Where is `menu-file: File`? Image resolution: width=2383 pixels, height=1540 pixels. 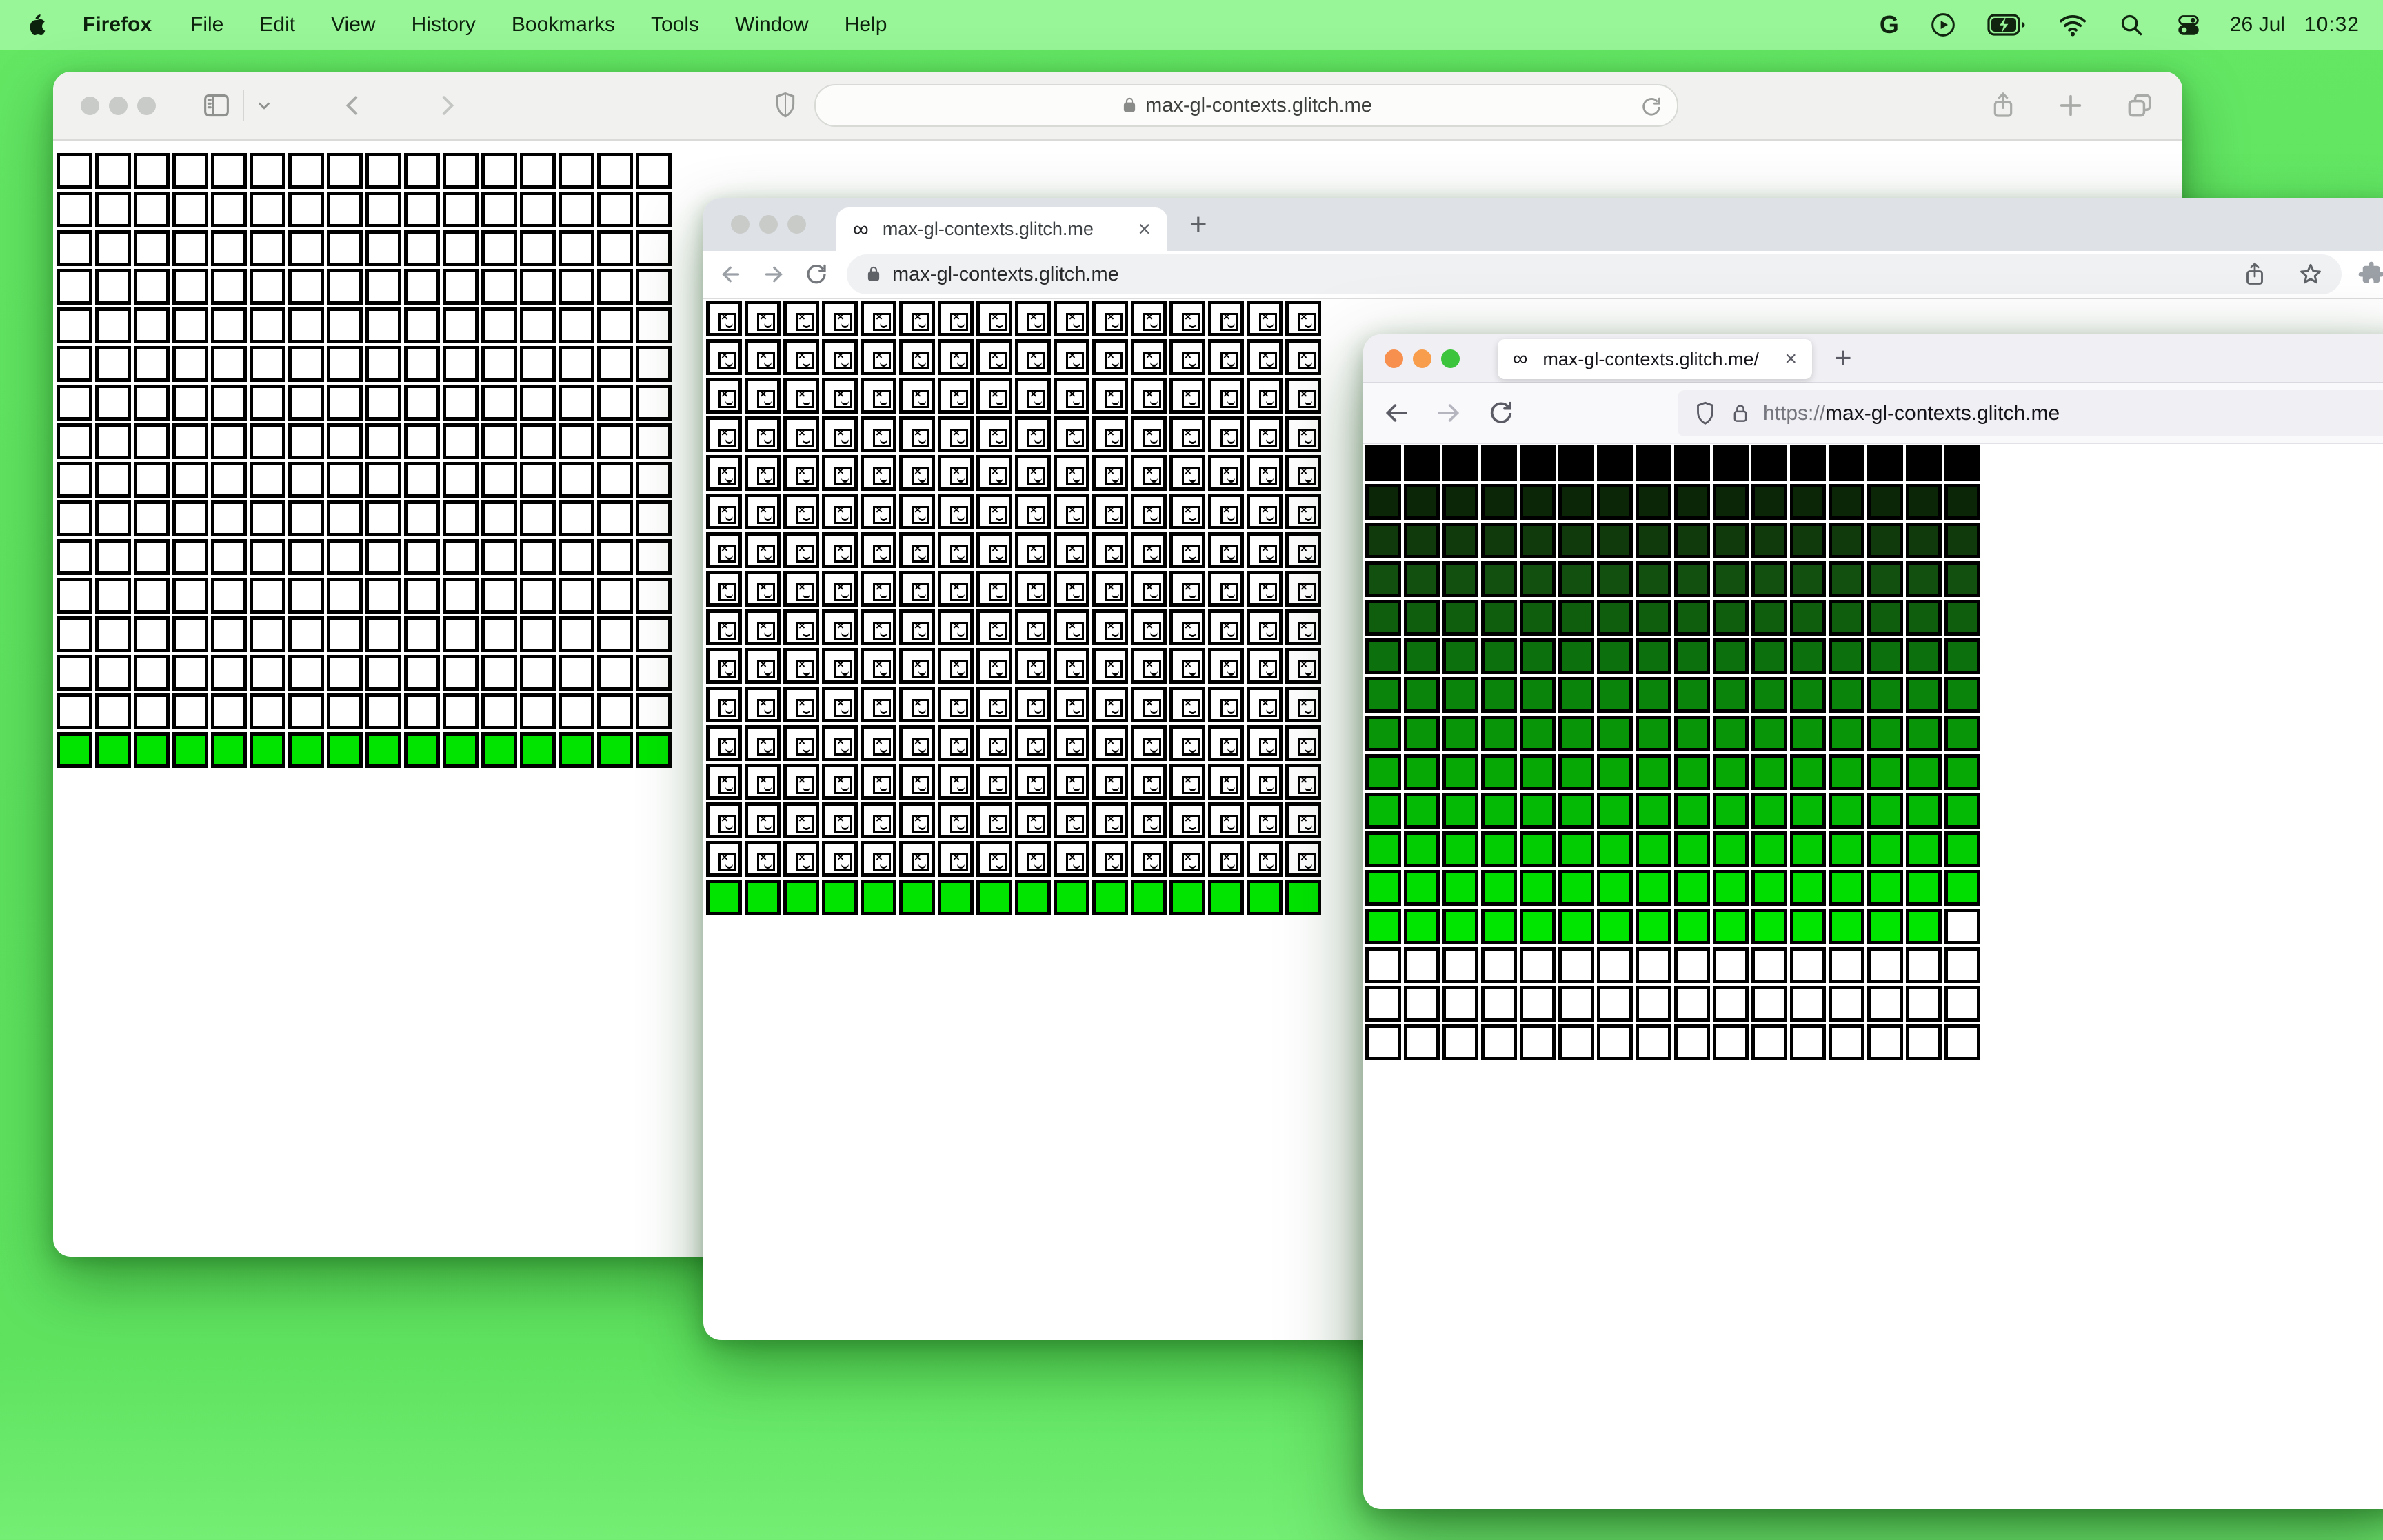 menu-file: File is located at coordinates (206, 25).